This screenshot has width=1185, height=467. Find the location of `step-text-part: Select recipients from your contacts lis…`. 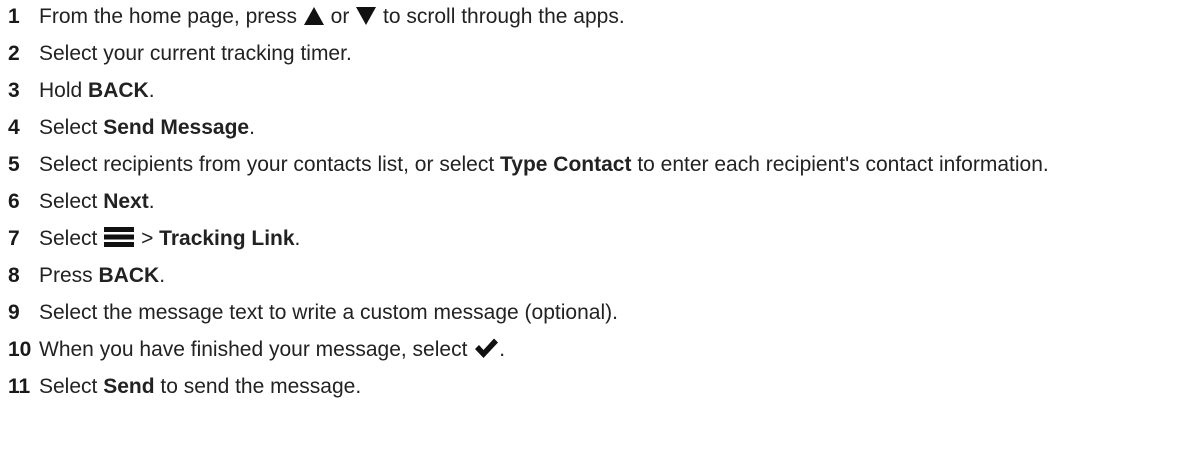

step-text-part: Select recipients from your contacts lis… is located at coordinates (270, 164).